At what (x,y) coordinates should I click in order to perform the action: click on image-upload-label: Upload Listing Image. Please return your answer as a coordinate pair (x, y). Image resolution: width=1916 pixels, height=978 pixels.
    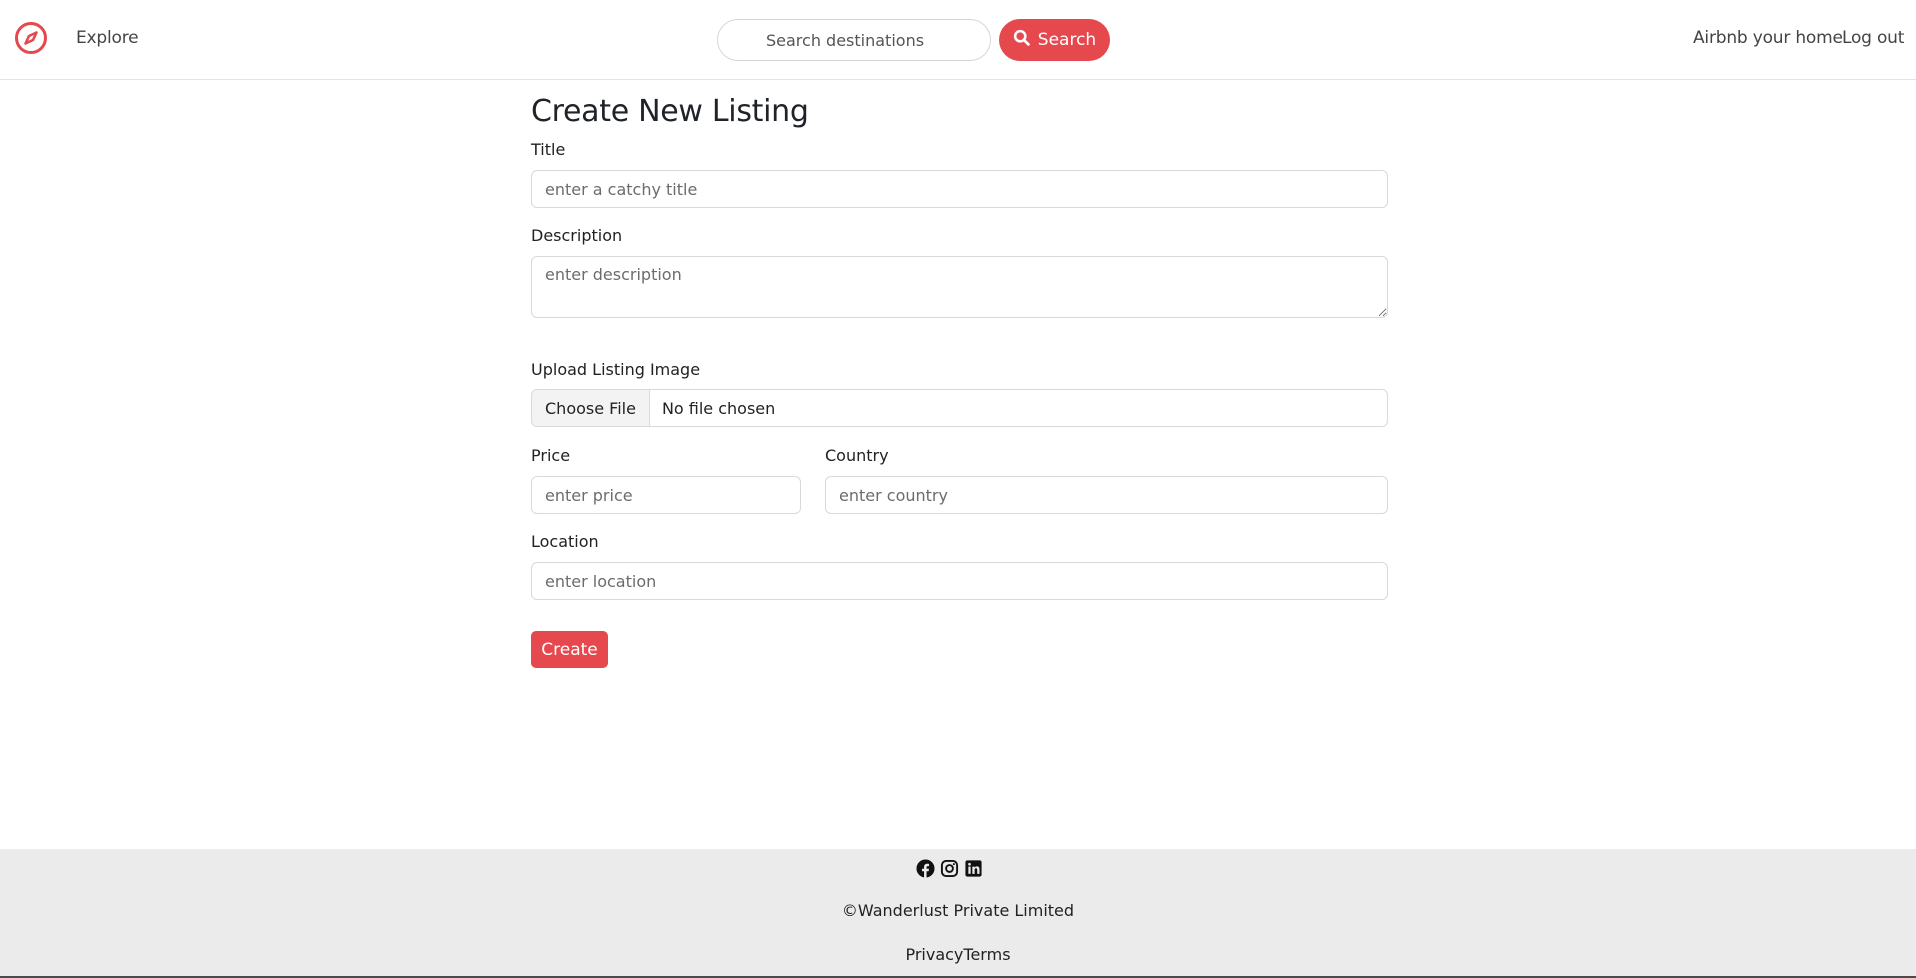
    Looking at the image, I should click on (616, 369).